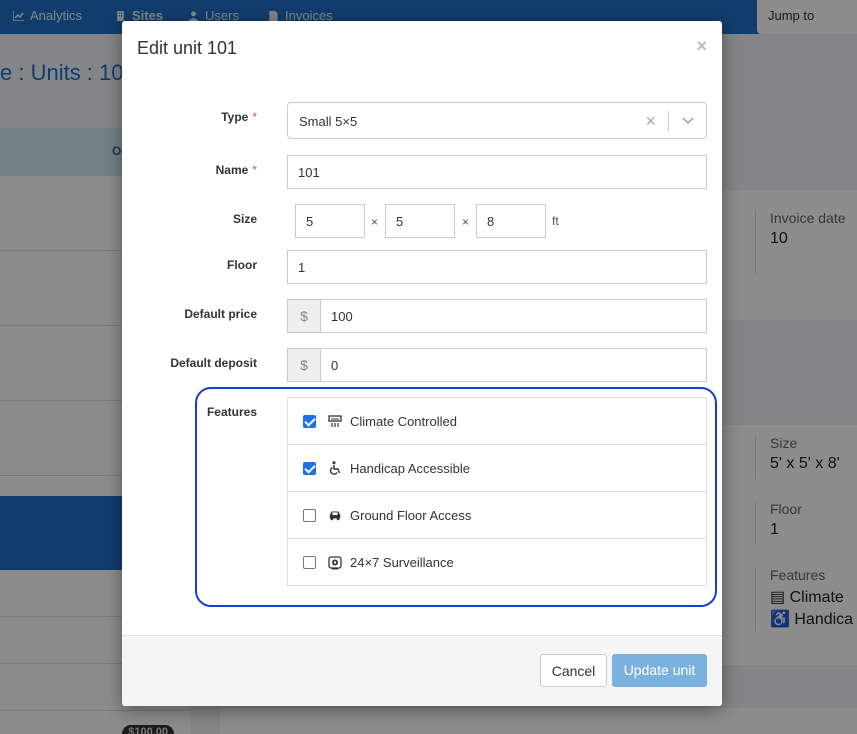 The width and height of the screenshot is (857, 734). I want to click on climate-checkbox, so click(309, 421).